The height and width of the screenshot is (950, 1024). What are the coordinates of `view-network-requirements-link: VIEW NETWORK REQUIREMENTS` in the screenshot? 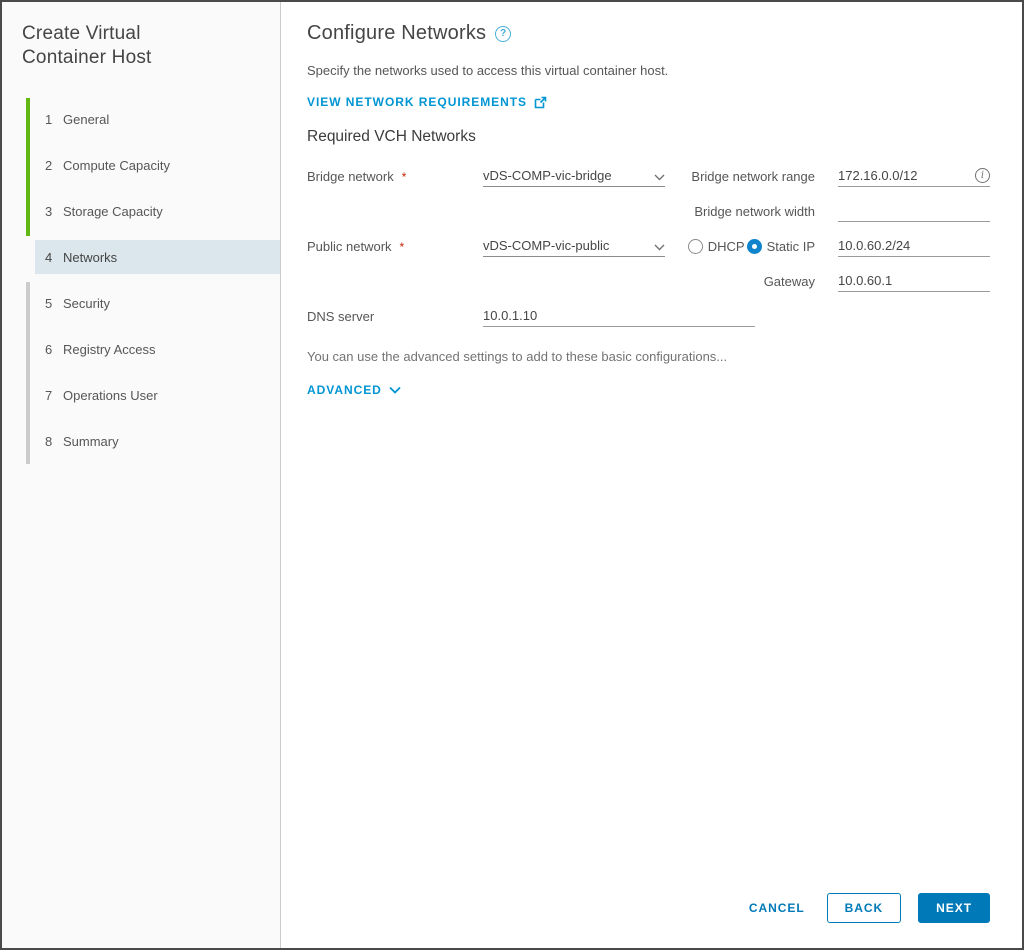 It's located at (427, 102).